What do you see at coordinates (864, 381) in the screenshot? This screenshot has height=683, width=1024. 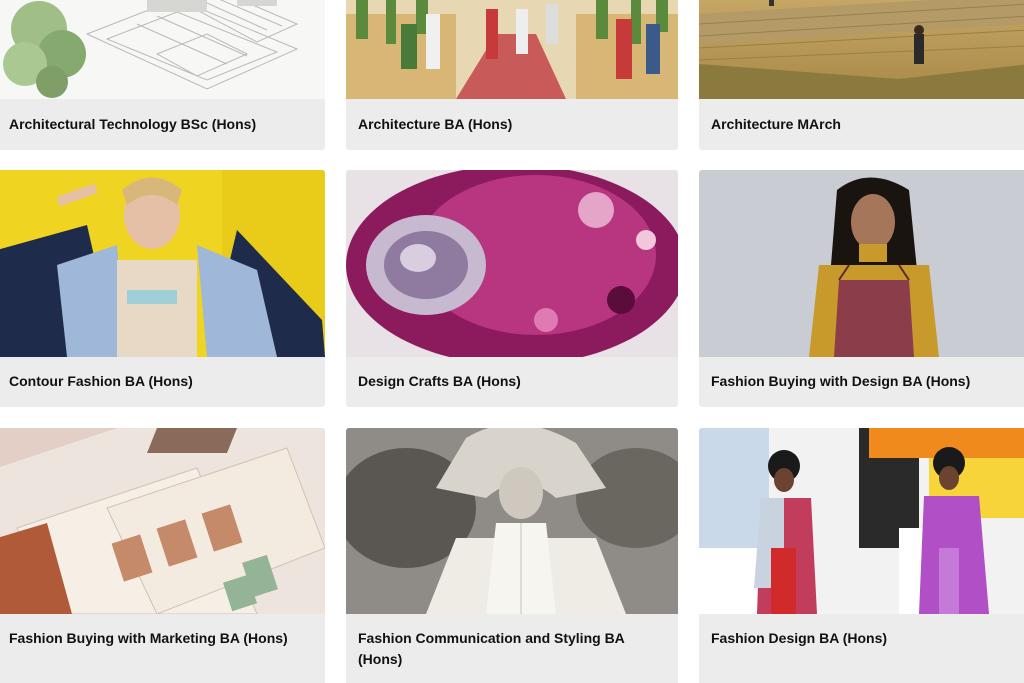 I see `course-title: Fashion Buying with Design BA (Hons)` at bounding box center [864, 381].